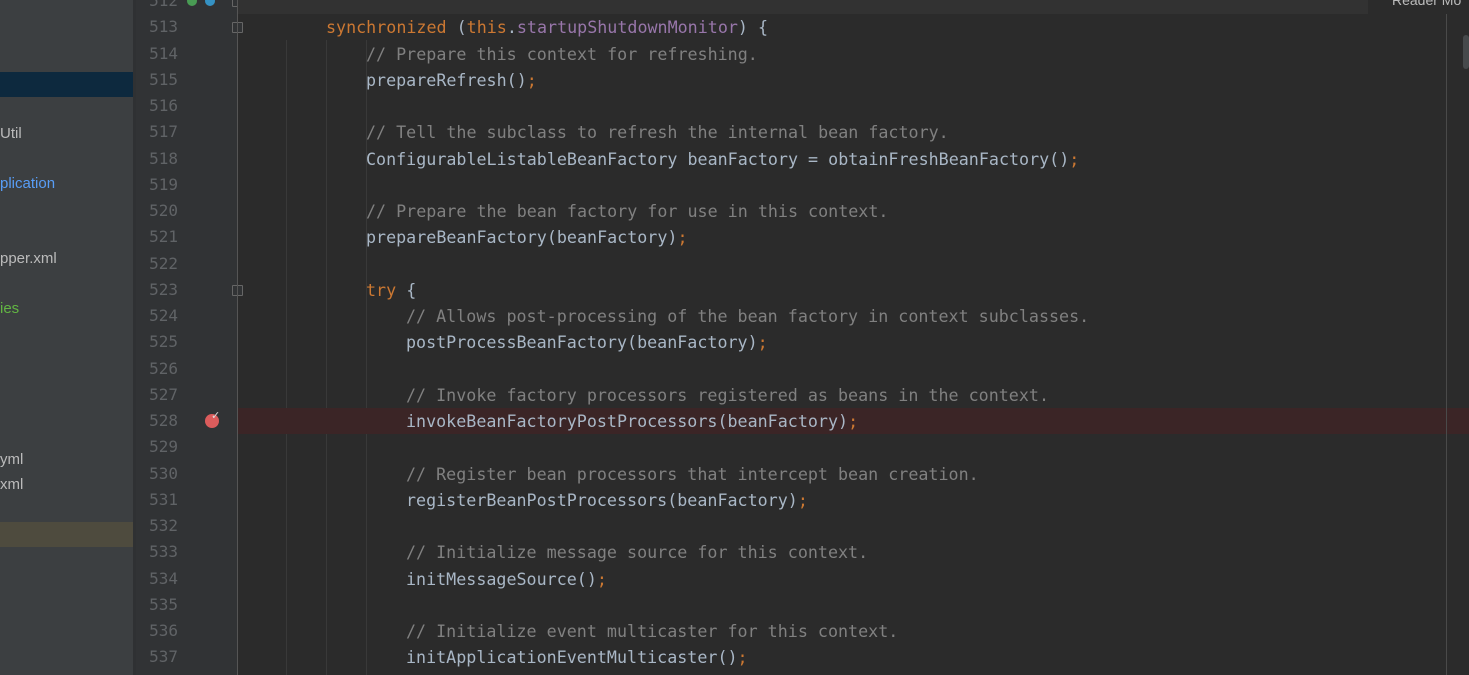 The image size is (1469, 675). What do you see at coordinates (486, 27) in the screenshot?
I see `code-token: this` at bounding box center [486, 27].